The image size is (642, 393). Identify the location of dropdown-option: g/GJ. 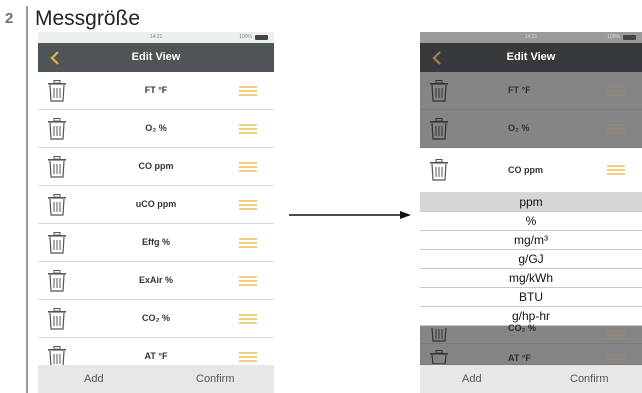
(531, 259).